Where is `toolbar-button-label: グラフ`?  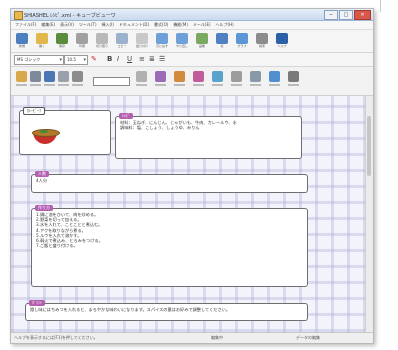 toolbar-button-label: グラフ is located at coordinates (242, 46).